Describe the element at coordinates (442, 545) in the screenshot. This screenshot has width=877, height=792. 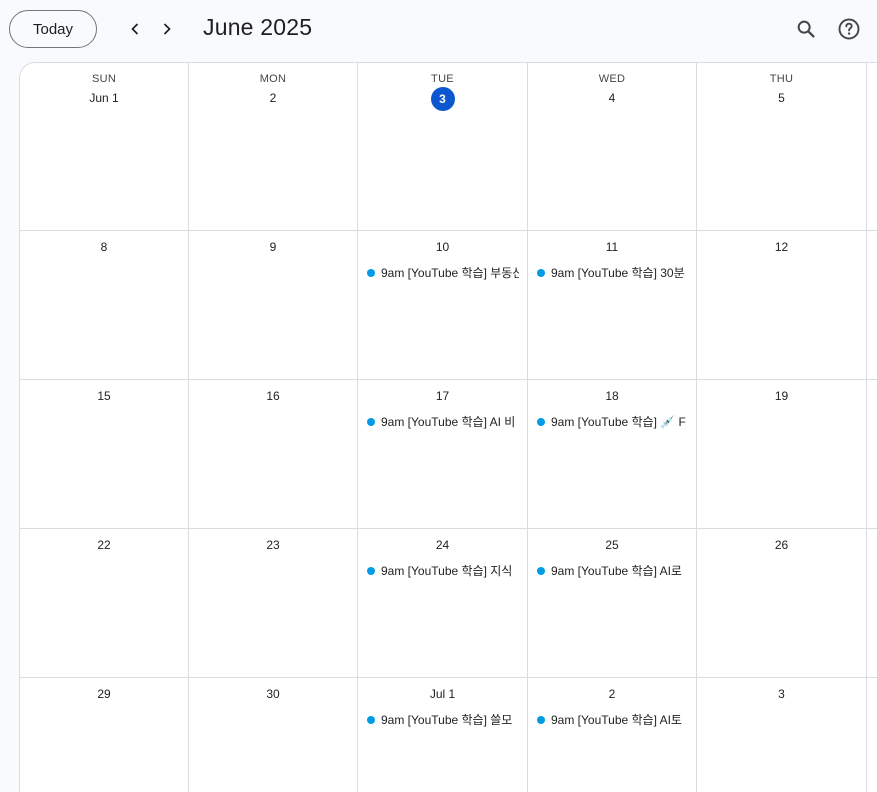
I see `date-number: 24` at that location.